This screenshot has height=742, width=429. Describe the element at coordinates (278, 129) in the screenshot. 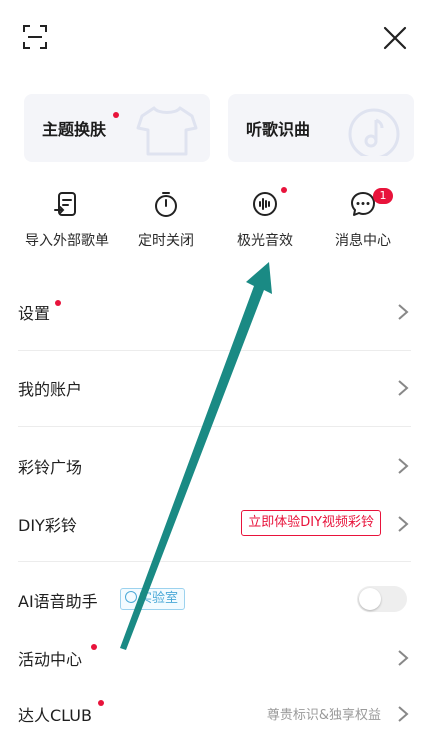

I see `song-recognition-label: 听歌识曲` at that location.